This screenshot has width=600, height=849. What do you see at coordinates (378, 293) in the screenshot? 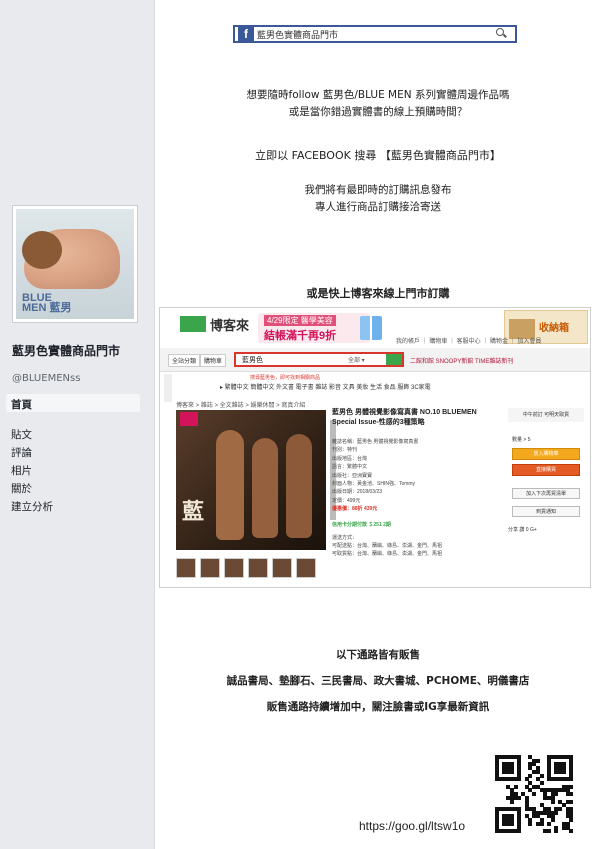
I see `bookstore-heading: 或是快上博客來線上門市訂購` at bounding box center [378, 293].